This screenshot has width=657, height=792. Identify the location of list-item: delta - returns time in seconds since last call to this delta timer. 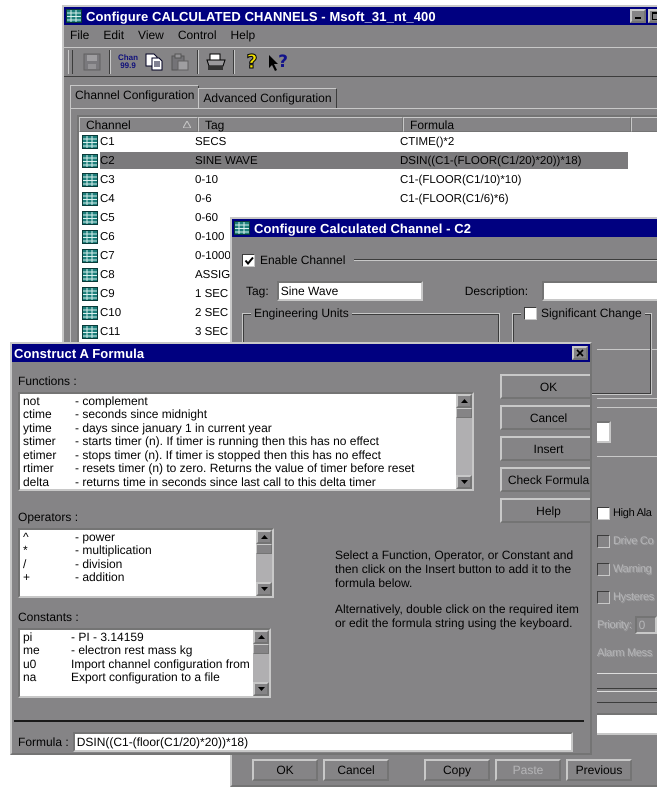
(238, 481).